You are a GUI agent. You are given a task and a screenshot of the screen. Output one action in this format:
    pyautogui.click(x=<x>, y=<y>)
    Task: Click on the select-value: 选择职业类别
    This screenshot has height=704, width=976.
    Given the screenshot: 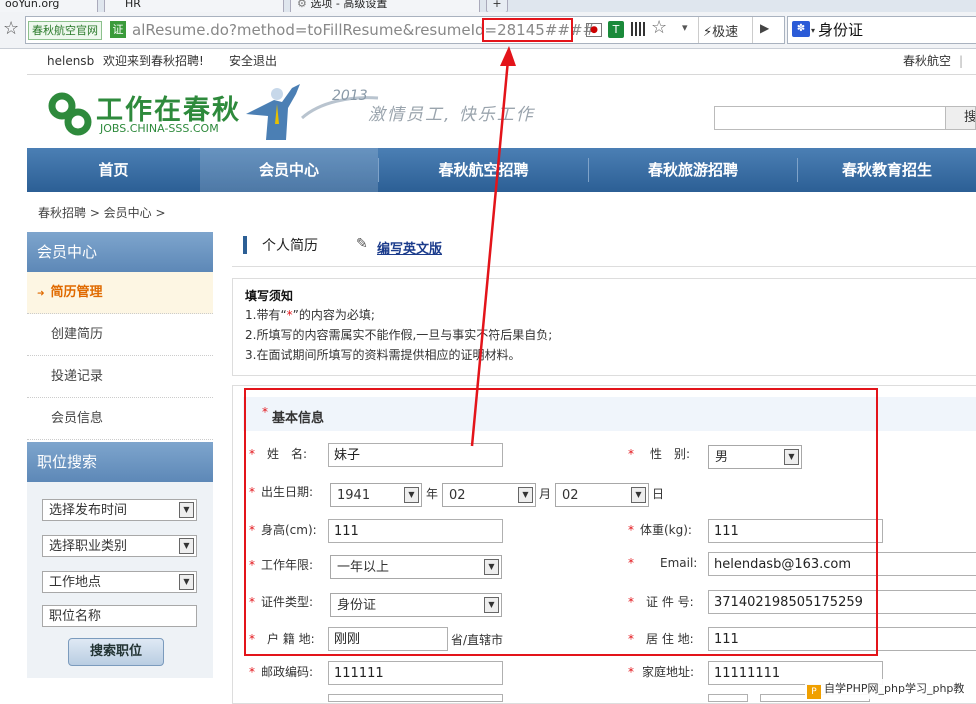 What is the action you would take?
    pyautogui.click(x=88, y=546)
    